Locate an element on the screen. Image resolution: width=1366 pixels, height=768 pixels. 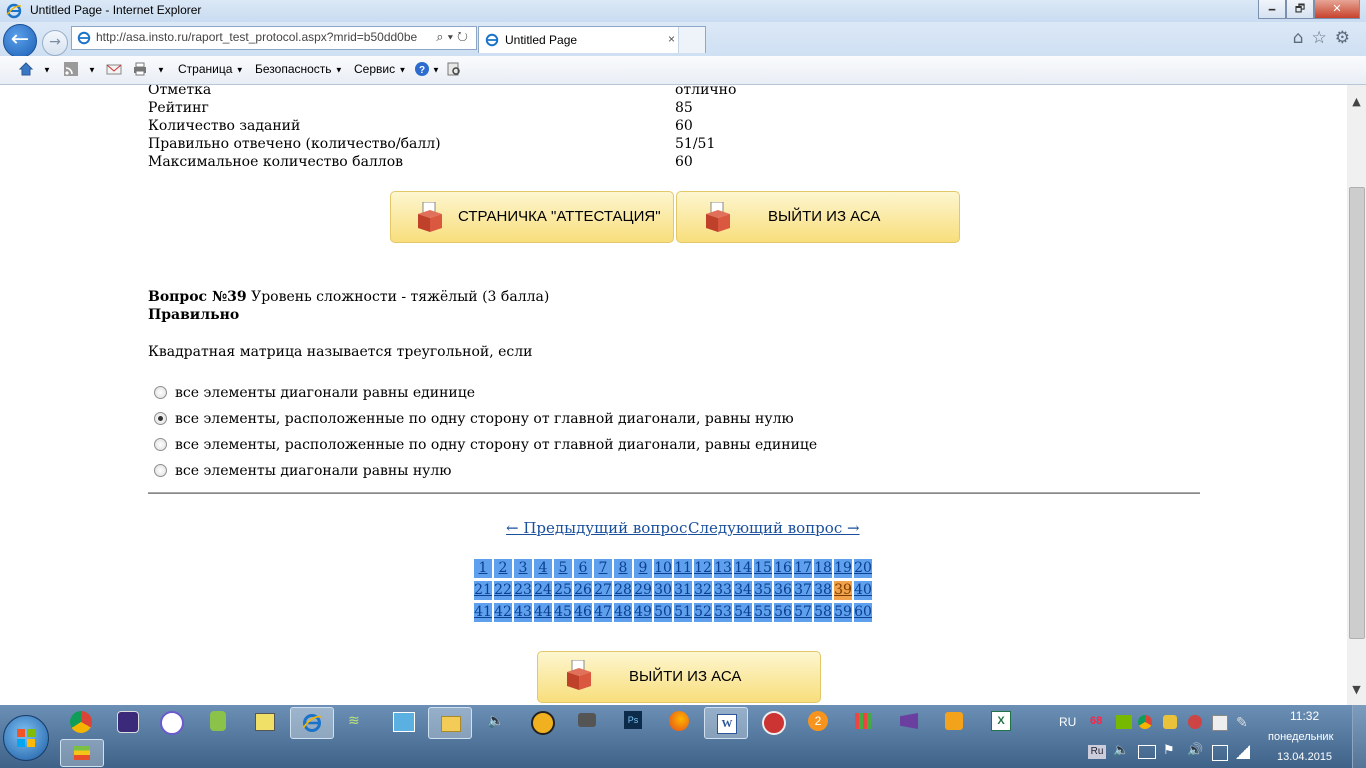
vertical-scrollbar: ▲ ▼ is located at coordinates (1356, 395).